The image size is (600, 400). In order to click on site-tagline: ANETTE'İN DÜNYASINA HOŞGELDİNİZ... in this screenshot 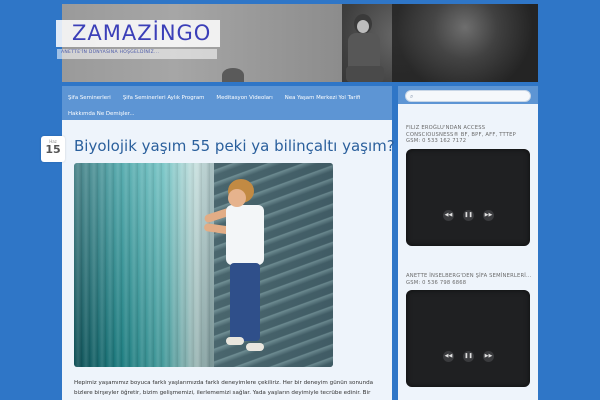, I will do `click(110, 52)`.